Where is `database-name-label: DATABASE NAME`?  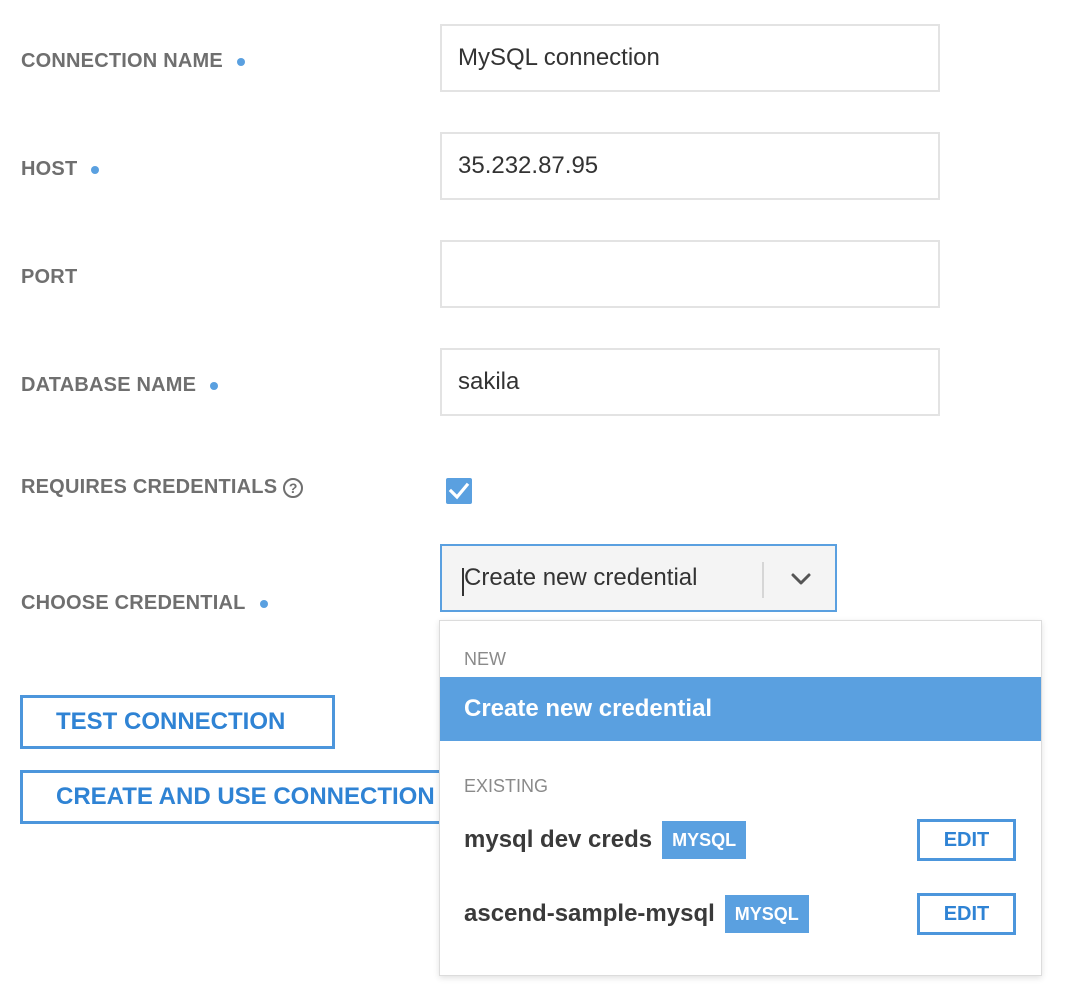
database-name-label: DATABASE NAME is located at coordinates (120, 385).